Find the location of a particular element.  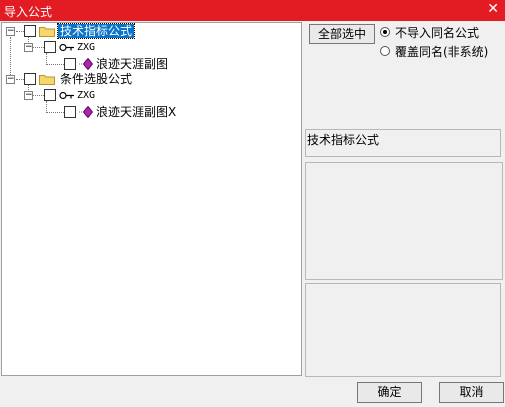

tree-node-label: 浪迹天涯副图 is located at coordinates (132, 64).